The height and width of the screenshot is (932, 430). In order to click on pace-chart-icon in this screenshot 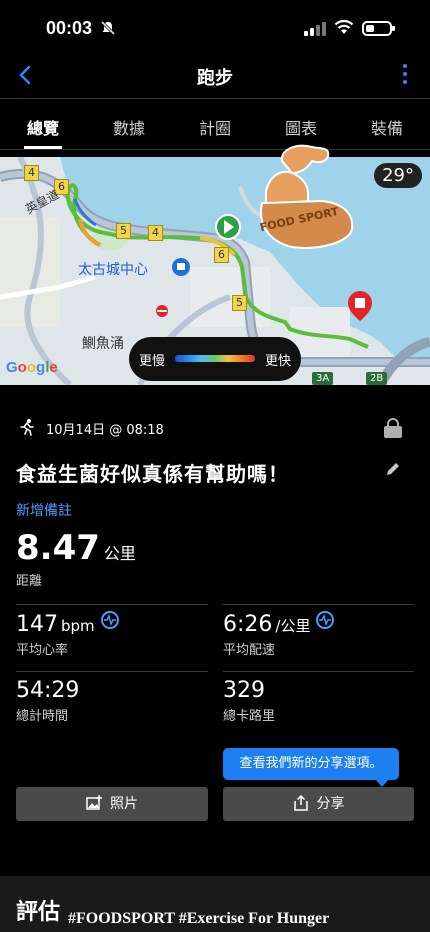, I will do `click(325, 620)`.